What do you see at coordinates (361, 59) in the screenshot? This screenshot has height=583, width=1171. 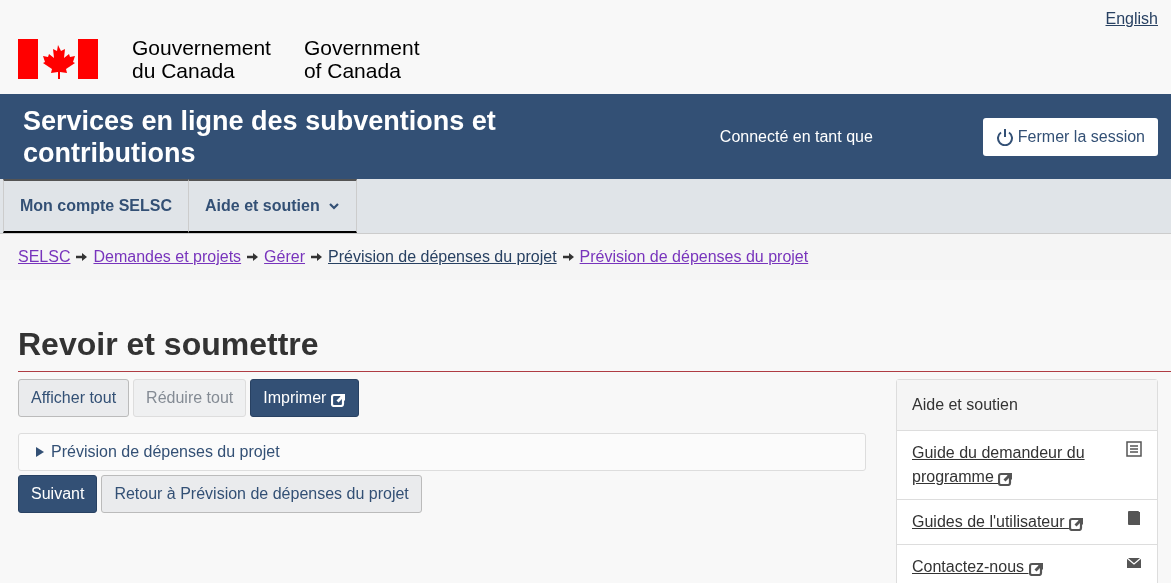 I see `signature-text: Government of Canada` at bounding box center [361, 59].